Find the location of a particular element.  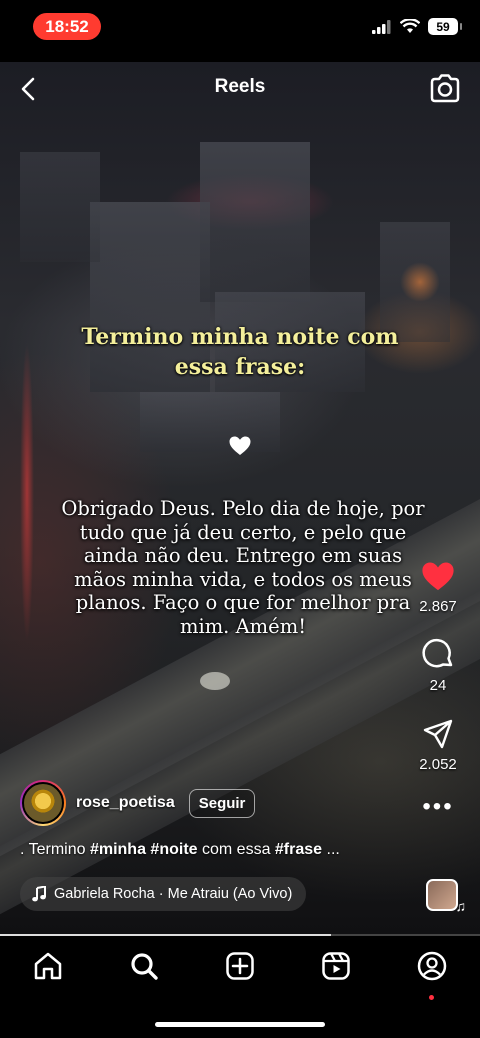

white-heart-icon is located at coordinates (240, 445).